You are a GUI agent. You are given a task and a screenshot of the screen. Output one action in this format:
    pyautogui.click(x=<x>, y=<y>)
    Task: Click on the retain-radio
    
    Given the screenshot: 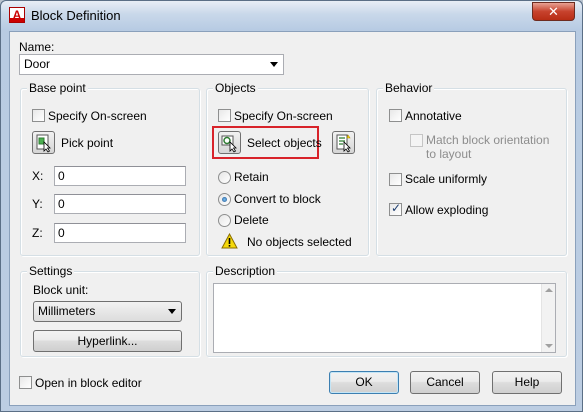 What is the action you would take?
    pyautogui.click(x=224, y=177)
    